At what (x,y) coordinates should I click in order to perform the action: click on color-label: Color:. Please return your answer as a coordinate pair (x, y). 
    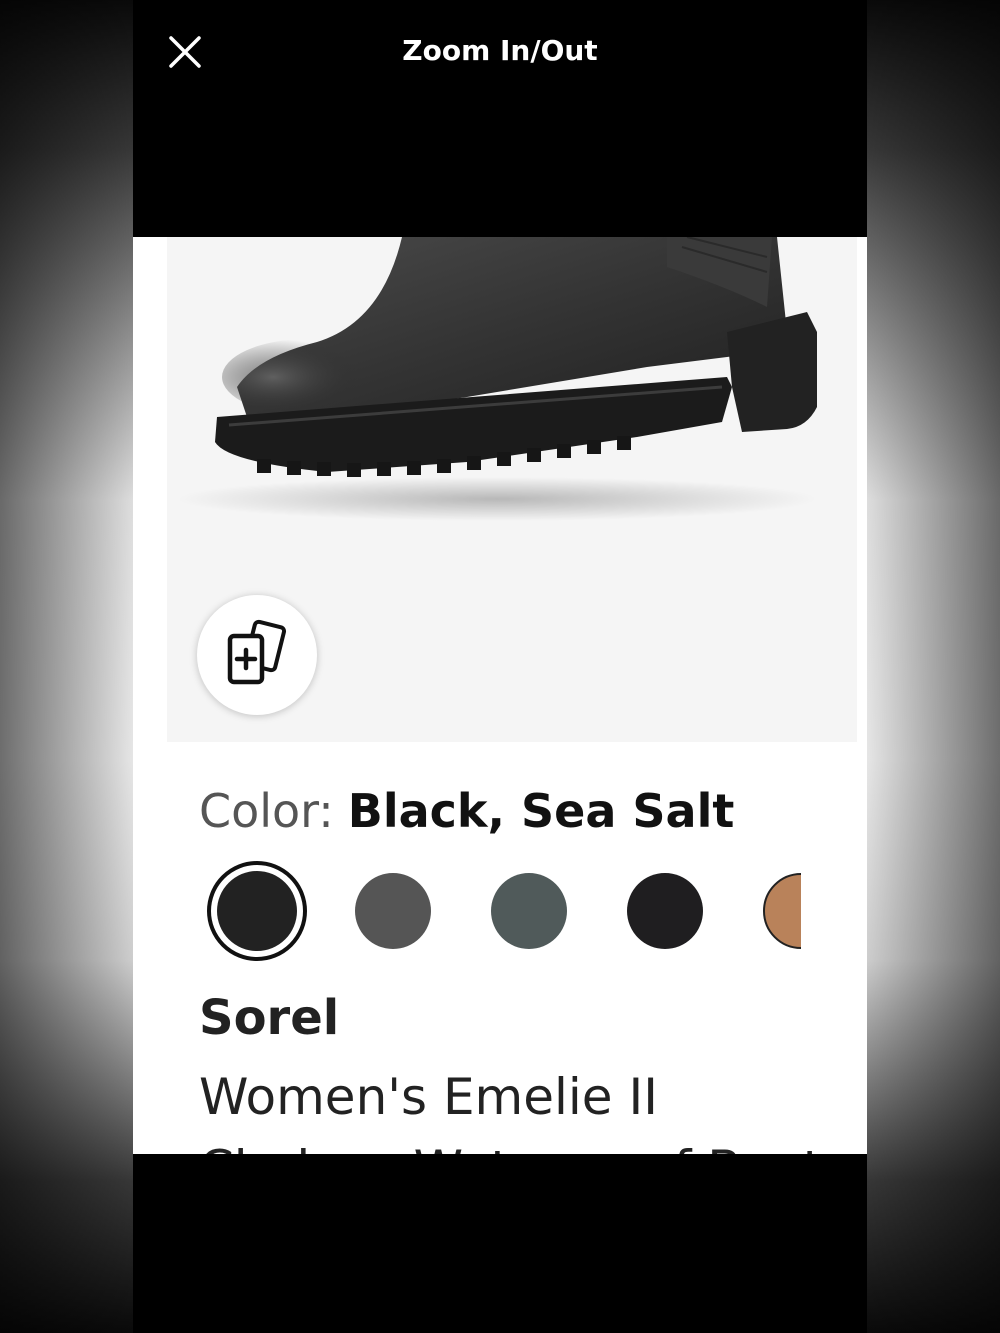
    Looking at the image, I should click on (266, 811).